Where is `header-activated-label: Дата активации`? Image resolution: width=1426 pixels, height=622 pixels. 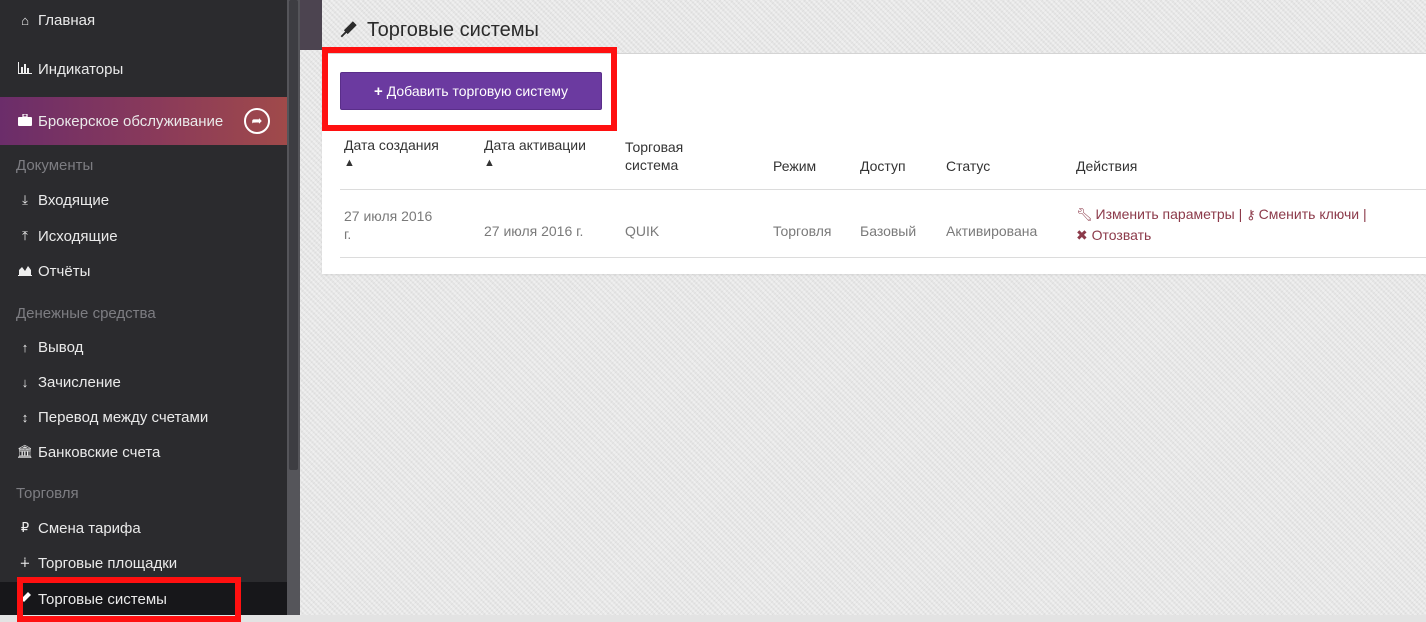
header-activated-label: Дата активации is located at coordinates (535, 145).